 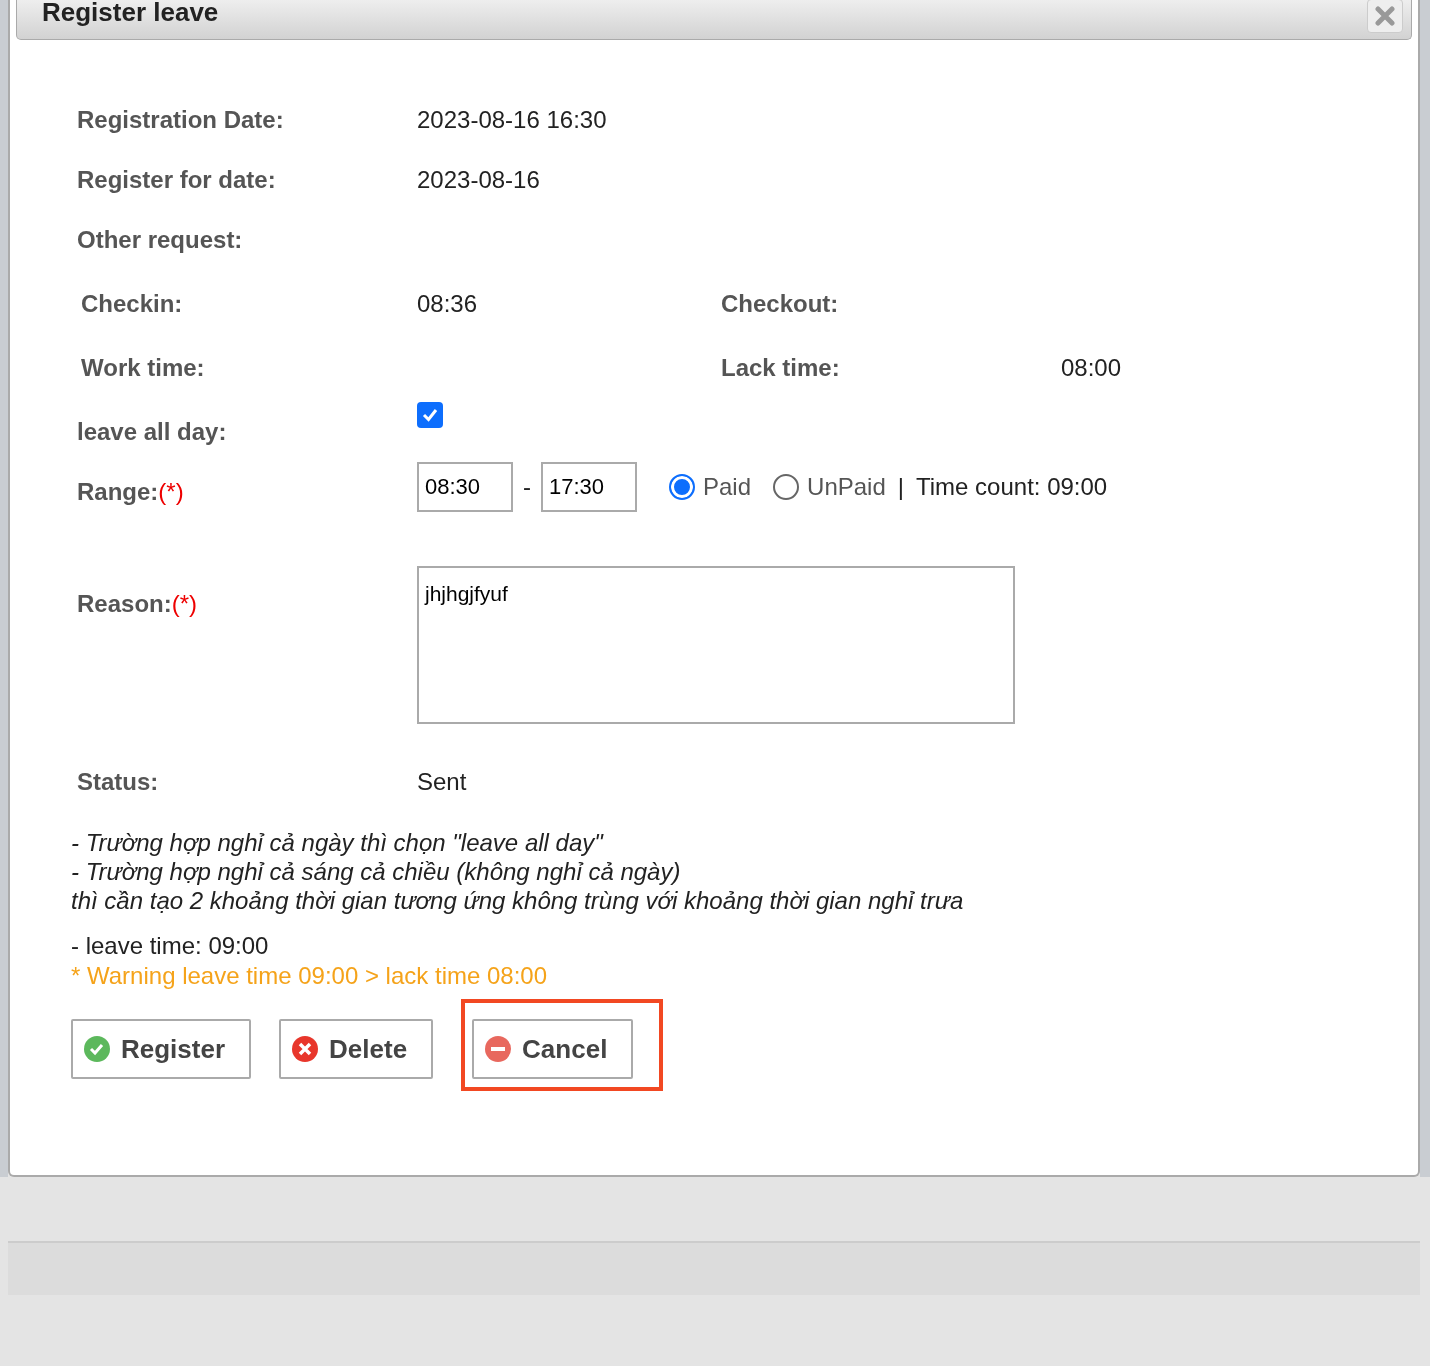 I want to click on x-icon, so click(x=305, y=1049).